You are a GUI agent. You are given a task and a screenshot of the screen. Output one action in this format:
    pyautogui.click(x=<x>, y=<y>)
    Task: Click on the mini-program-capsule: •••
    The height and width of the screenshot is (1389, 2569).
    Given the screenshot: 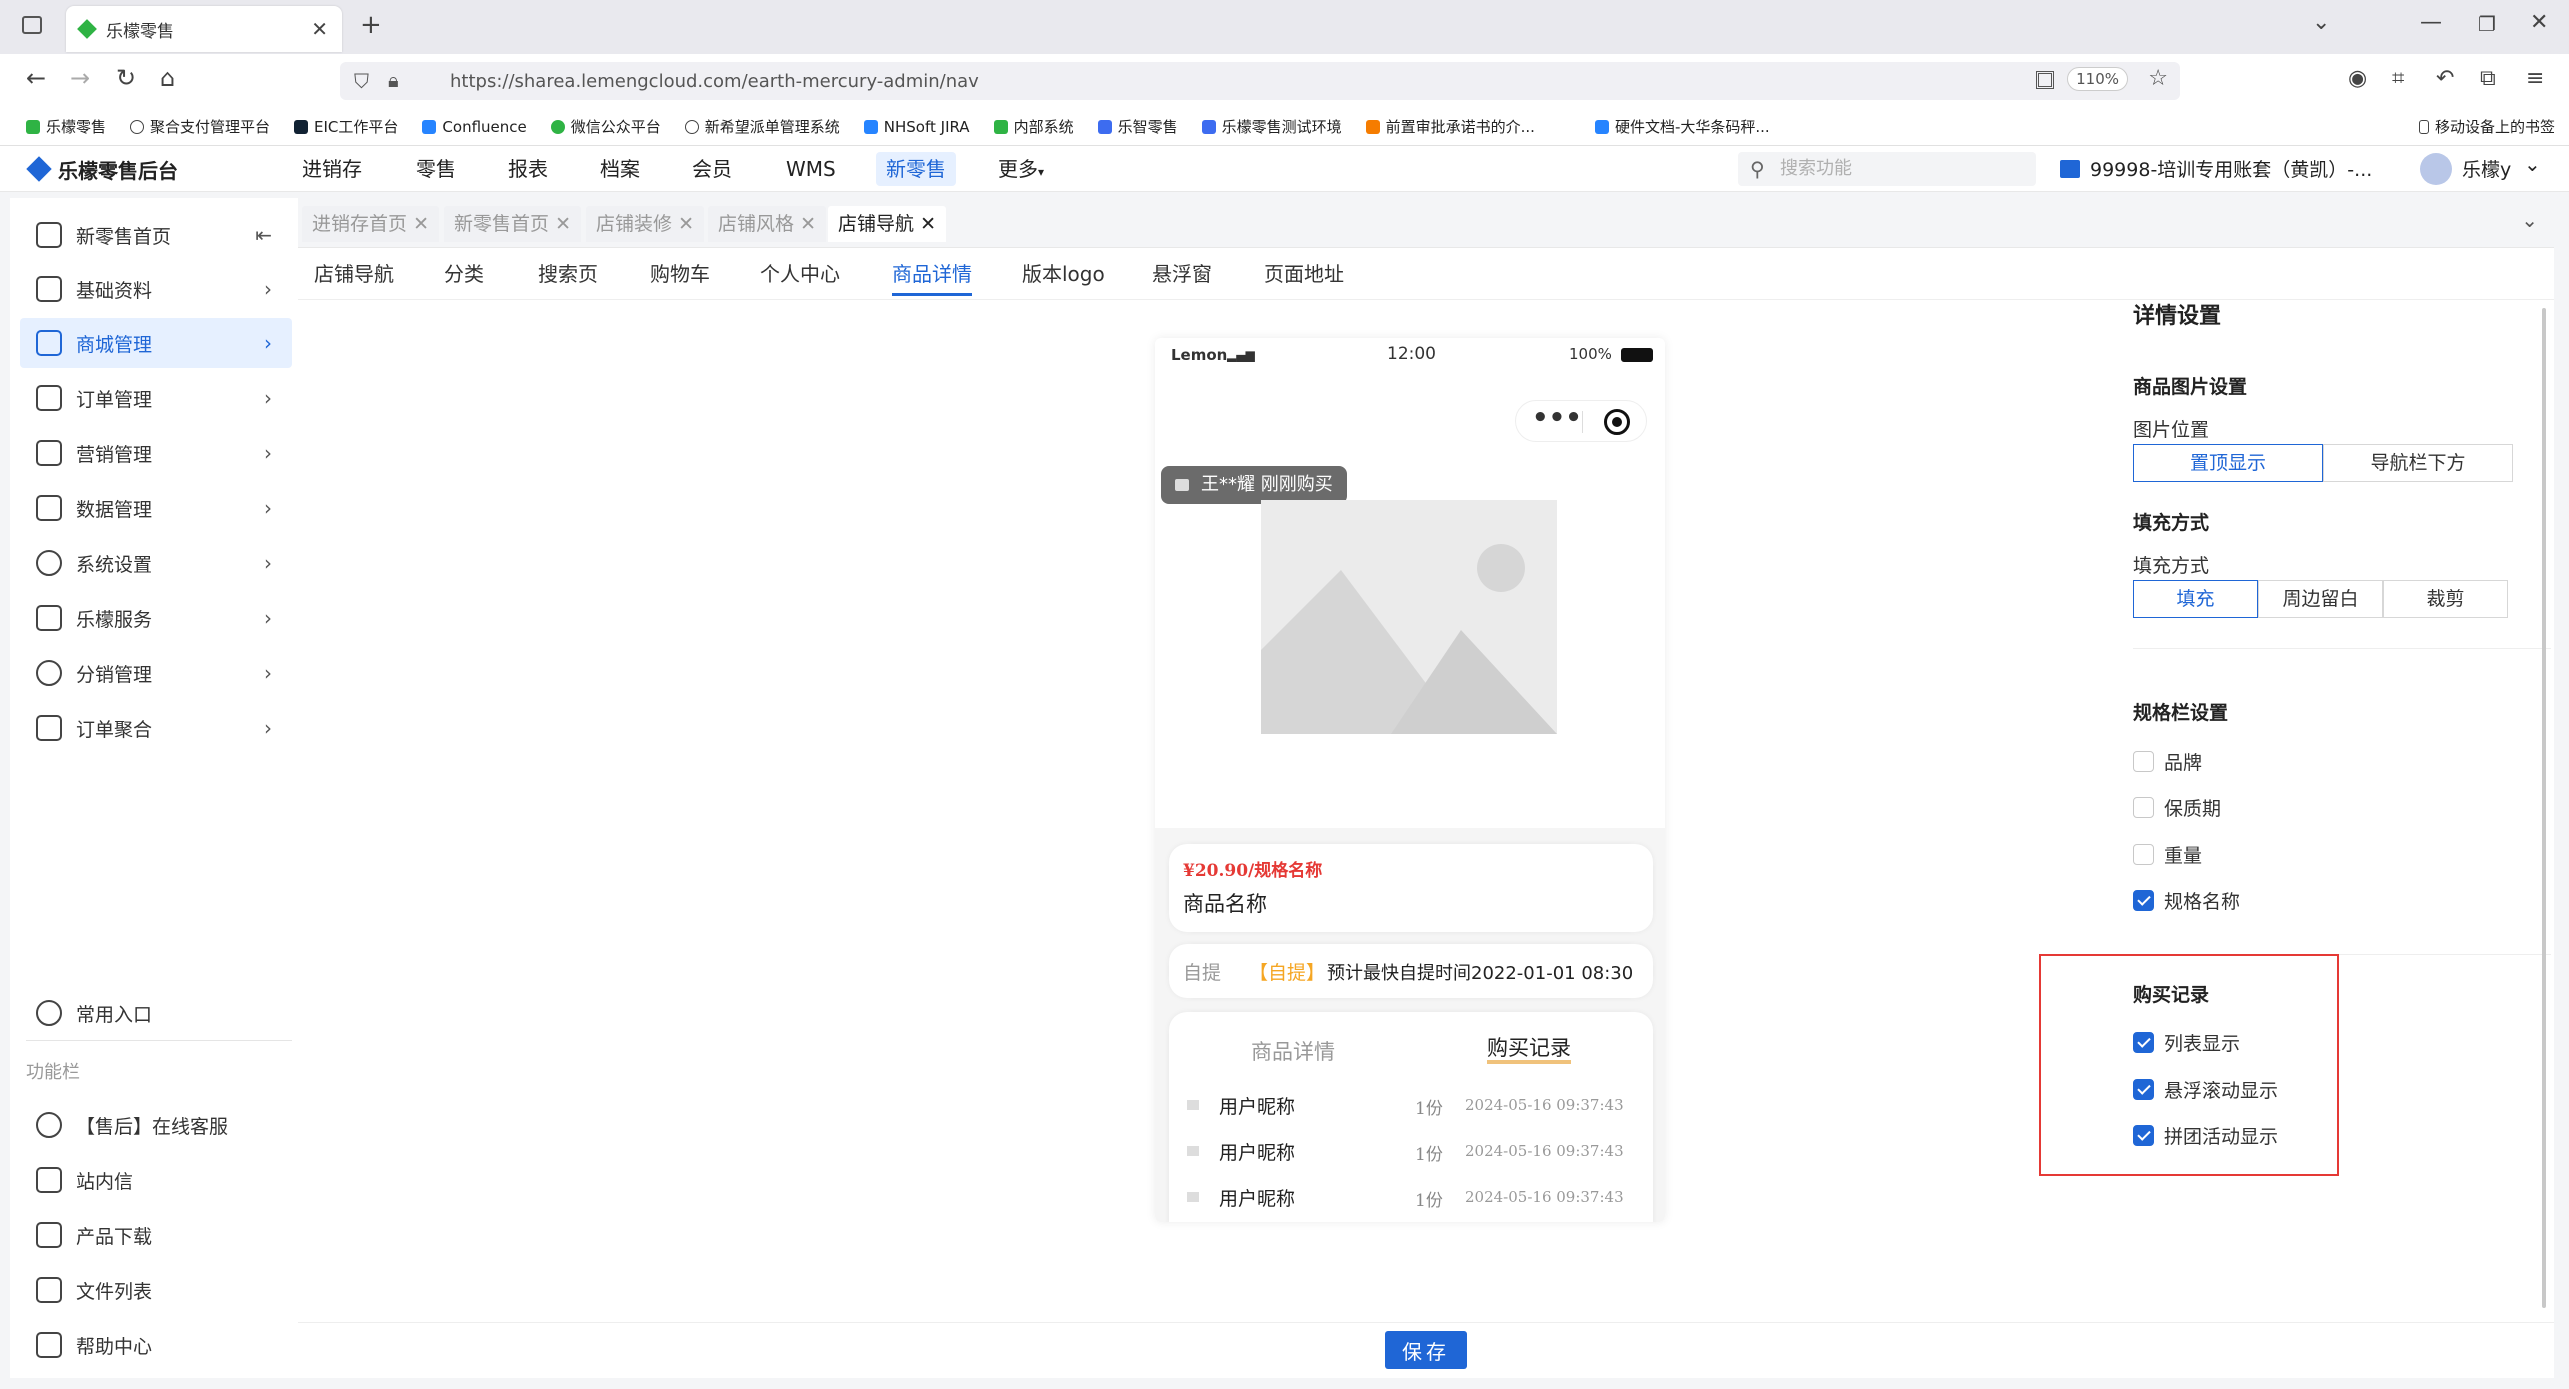 What is the action you would take?
    pyautogui.click(x=1581, y=421)
    